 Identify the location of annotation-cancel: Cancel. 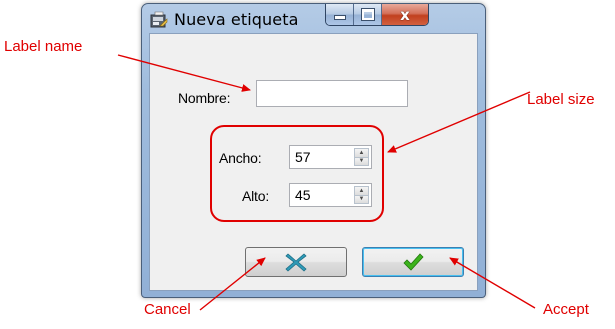
(167, 309).